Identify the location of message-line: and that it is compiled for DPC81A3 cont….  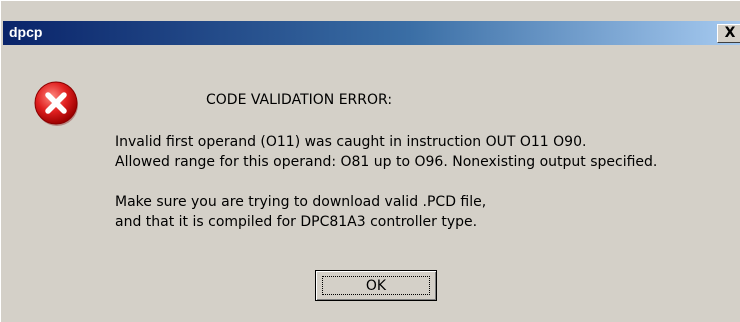
(296, 222).